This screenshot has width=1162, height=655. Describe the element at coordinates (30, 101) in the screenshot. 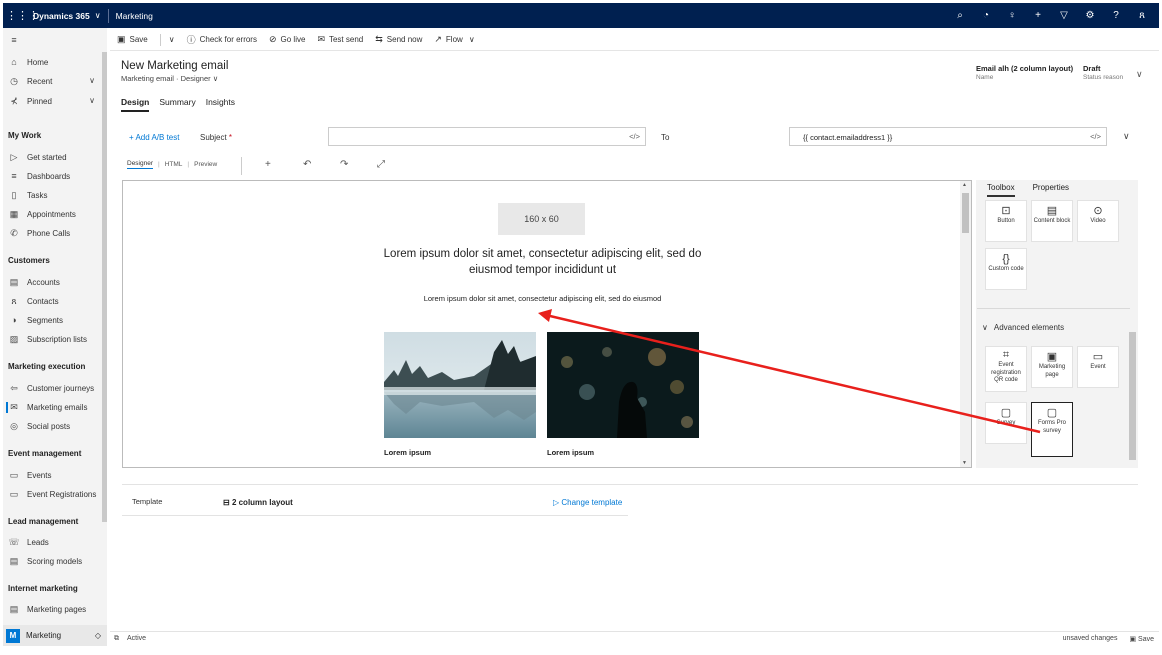

I see `sidebar-item-pinned: ⊀ Pinned` at that location.